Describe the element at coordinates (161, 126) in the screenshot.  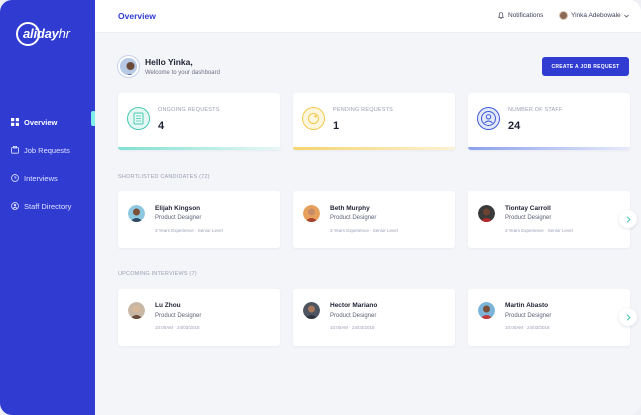
I see `stat-value: 4` at that location.